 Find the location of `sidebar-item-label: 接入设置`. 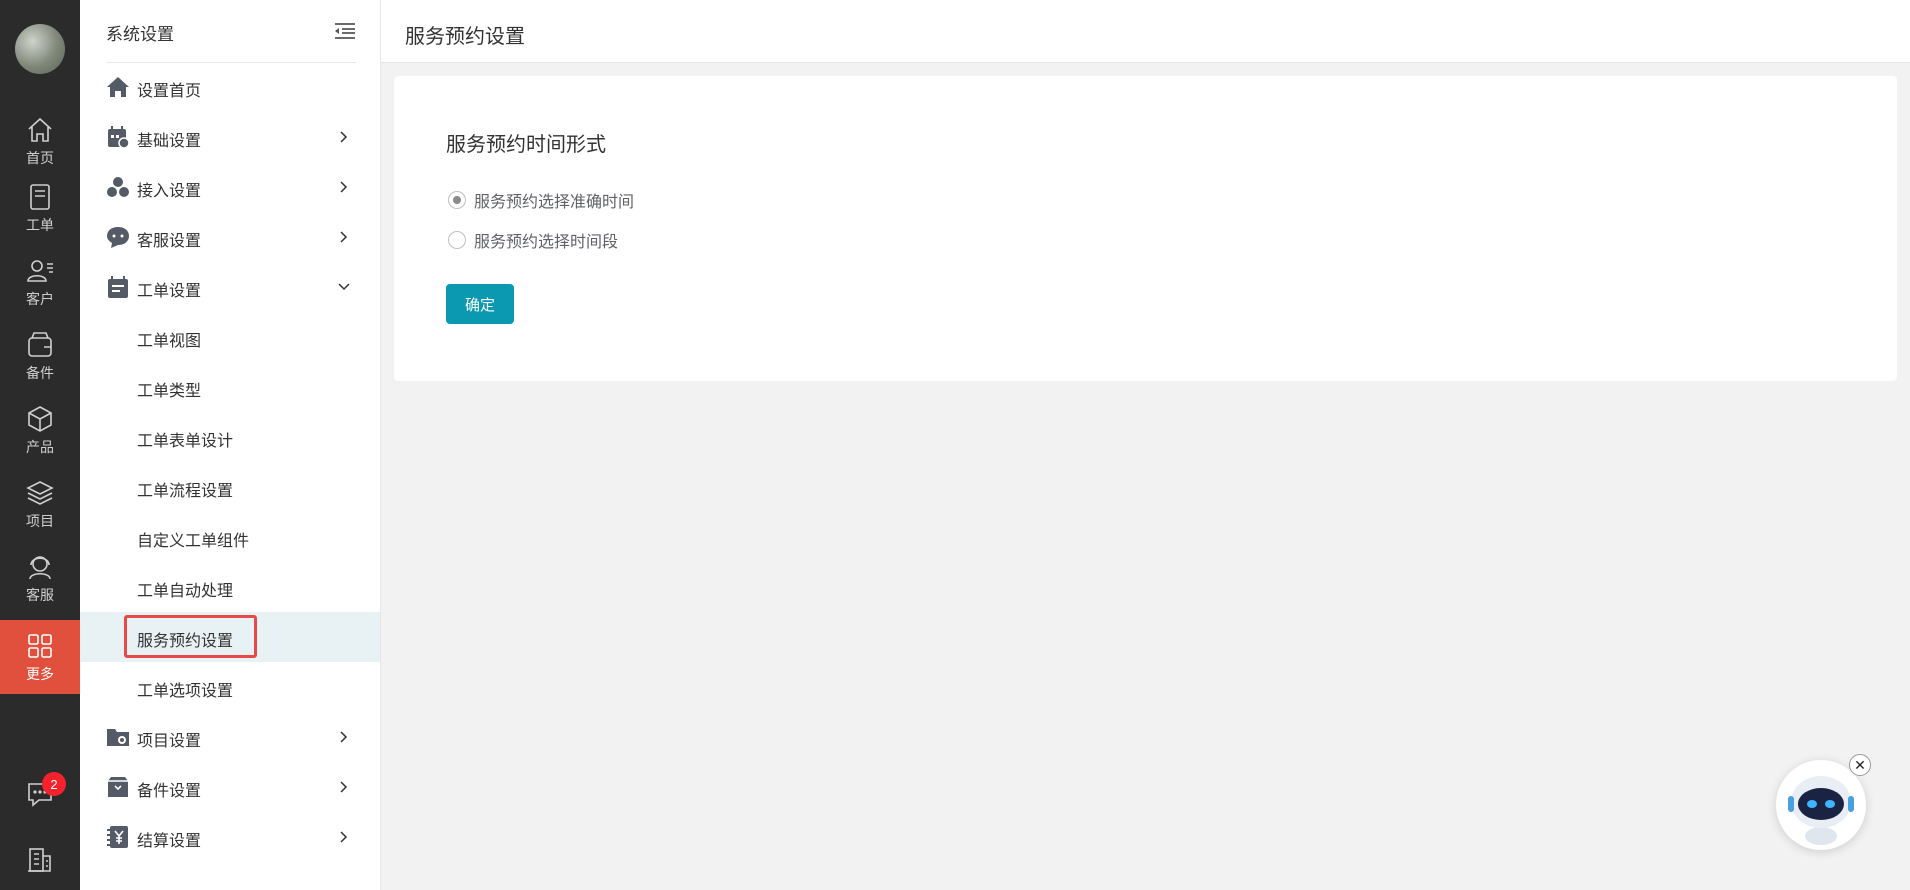

sidebar-item-label: 接入设置 is located at coordinates (169, 191).